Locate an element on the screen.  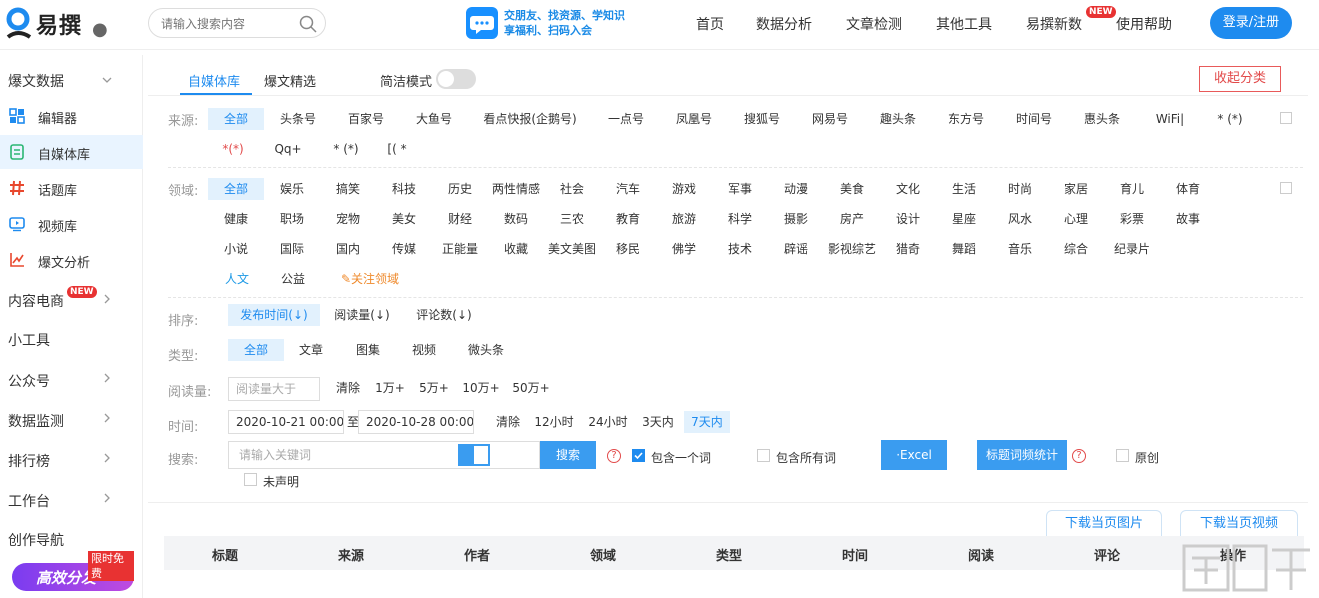
time-end-input: 2020-10-28 00:00 is located at coordinates (416, 422).